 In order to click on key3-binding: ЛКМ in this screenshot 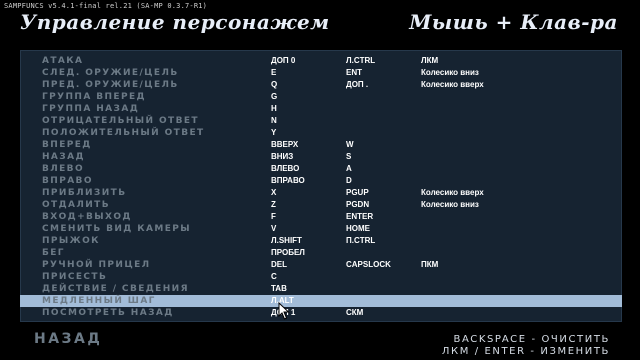, I will do `click(429, 61)`.